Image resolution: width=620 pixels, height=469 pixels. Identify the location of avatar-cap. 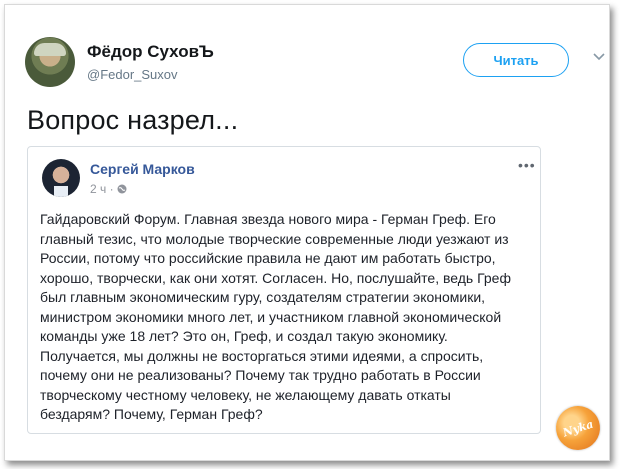
(50, 49).